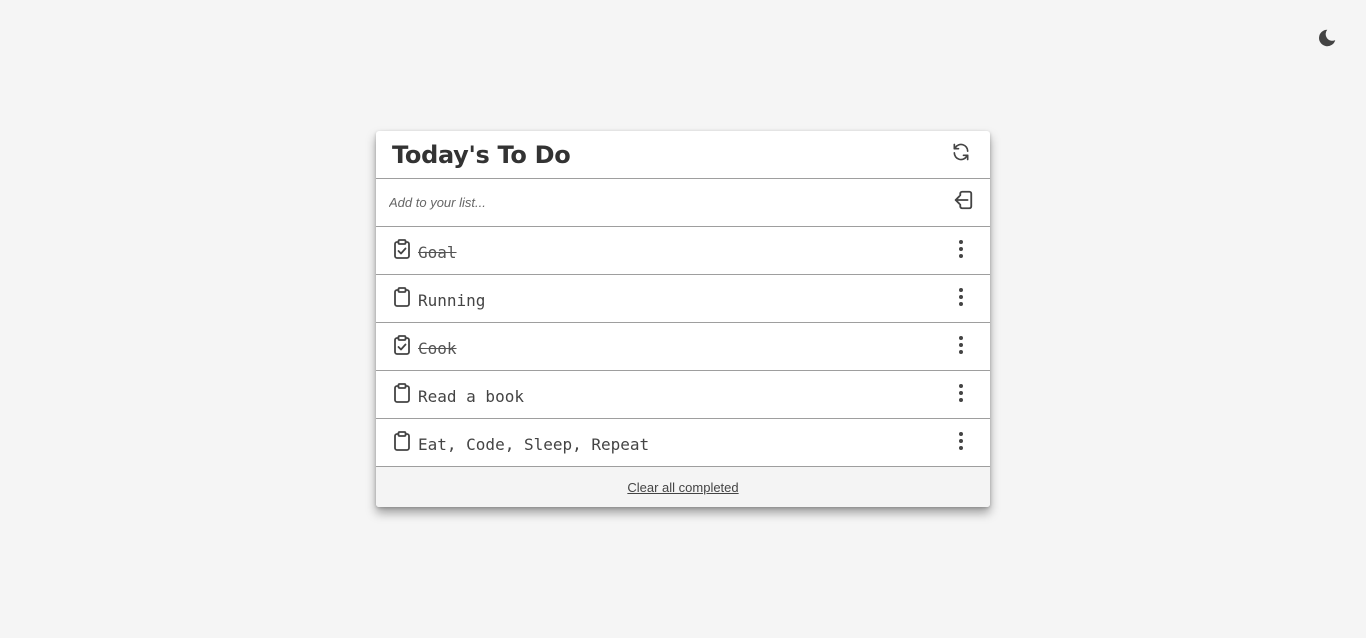  What do you see at coordinates (683, 155) in the screenshot?
I see `card-header: Today's To Do` at bounding box center [683, 155].